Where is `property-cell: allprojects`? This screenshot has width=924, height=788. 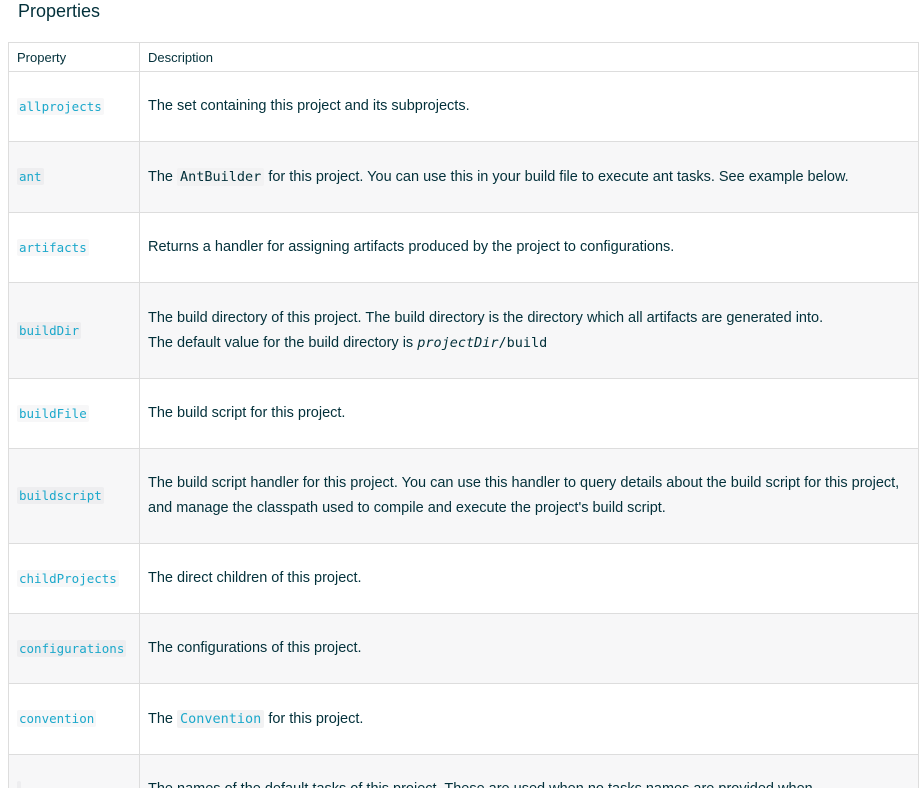
property-cell: allprojects is located at coordinates (74, 106).